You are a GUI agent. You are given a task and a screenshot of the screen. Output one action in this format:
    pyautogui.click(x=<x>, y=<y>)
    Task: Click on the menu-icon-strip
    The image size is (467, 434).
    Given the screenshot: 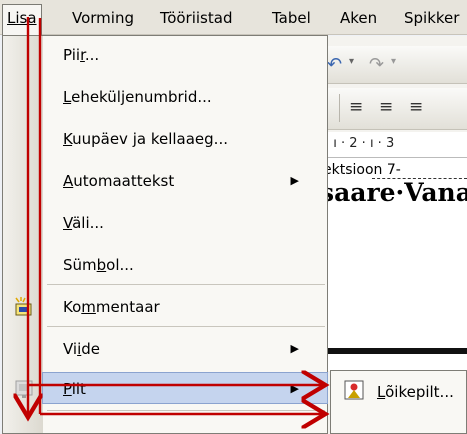 What is the action you would take?
    pyautogui.click(x=23, y=234)
    